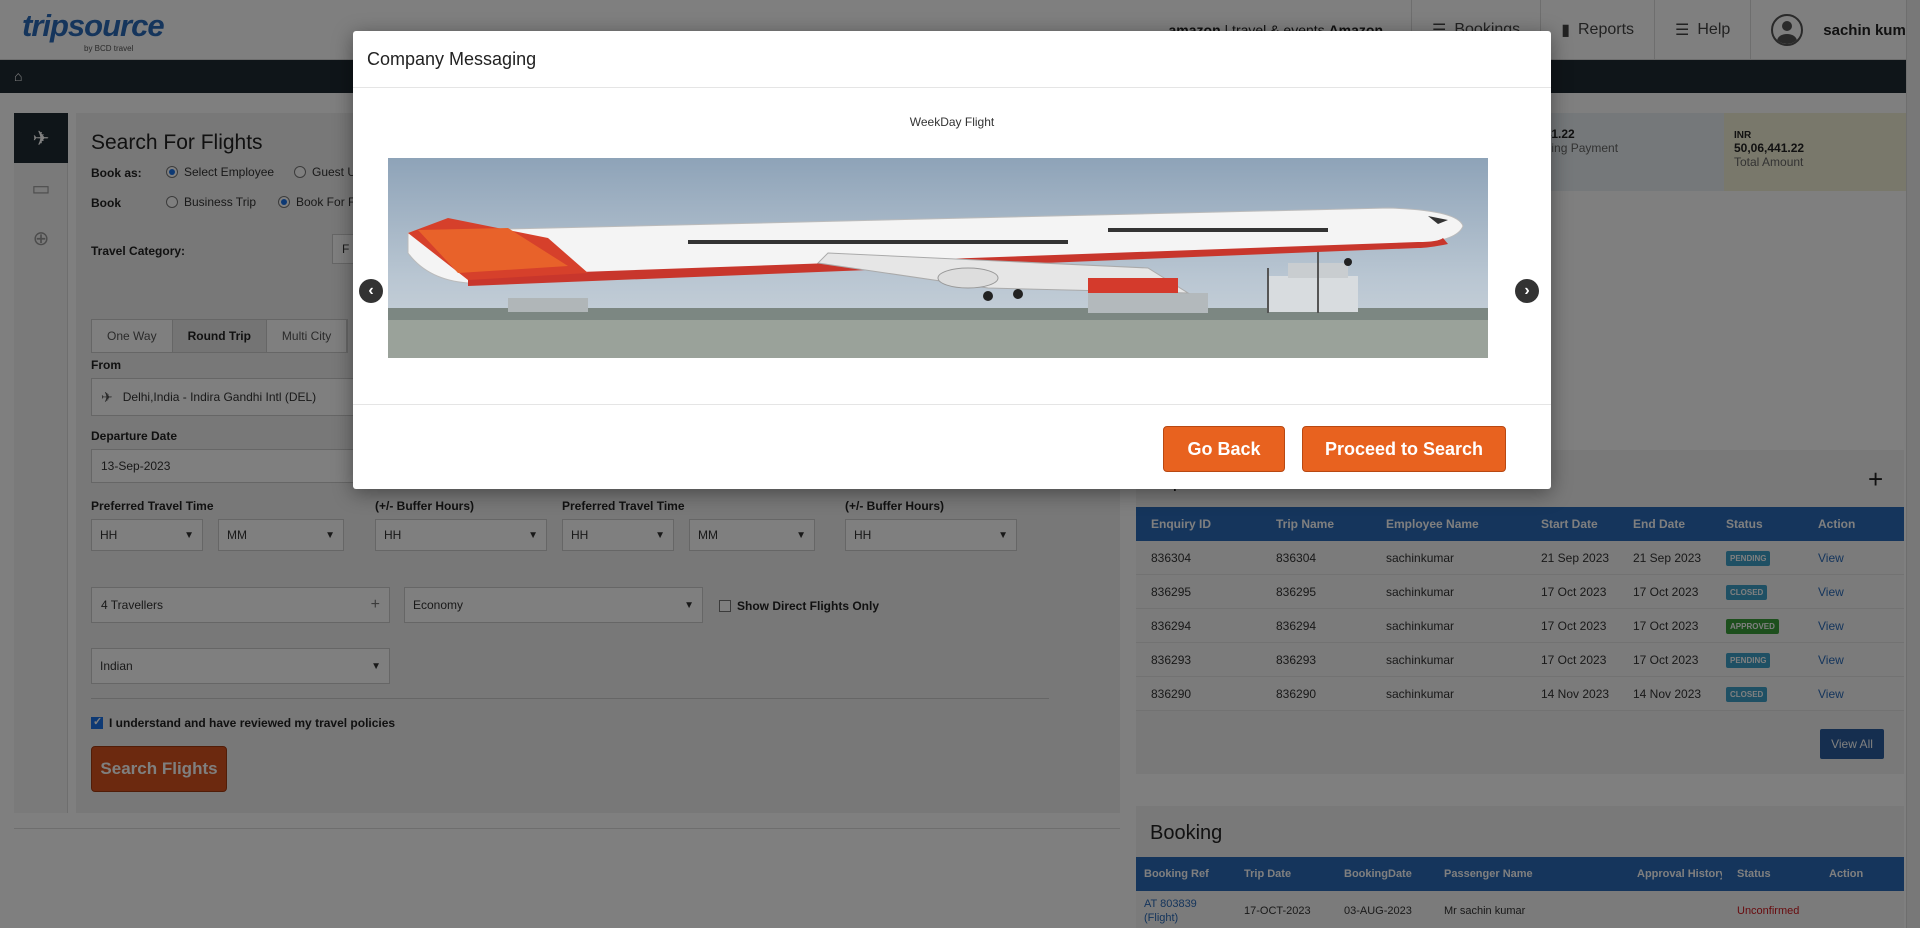  Describe the element at coordinates (952, 59) in the screenshot. I see `modal-title: Company Messaging` at that location.